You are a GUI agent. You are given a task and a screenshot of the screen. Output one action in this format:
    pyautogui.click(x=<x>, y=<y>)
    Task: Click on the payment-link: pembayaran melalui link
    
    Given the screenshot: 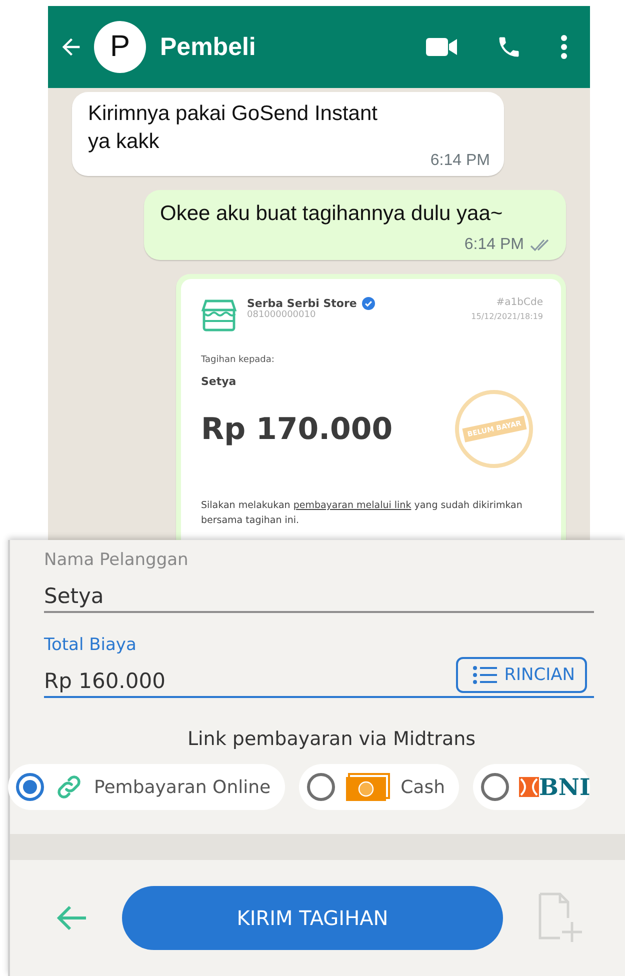 What is the action you would take?
    pyautogui.click(x=352, y=505)
    